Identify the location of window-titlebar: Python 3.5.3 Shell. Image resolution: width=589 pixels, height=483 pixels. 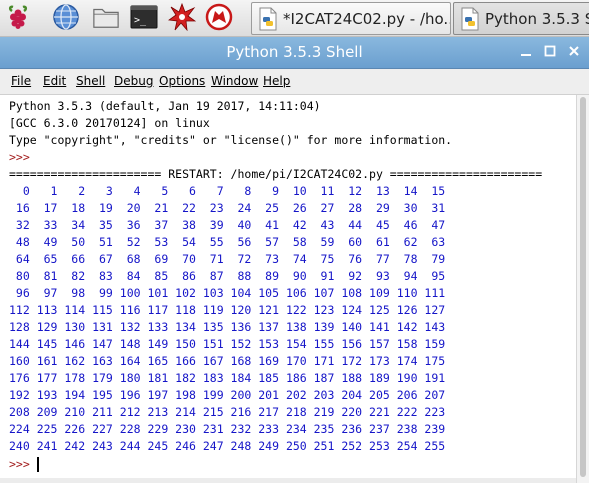
(294, 53).